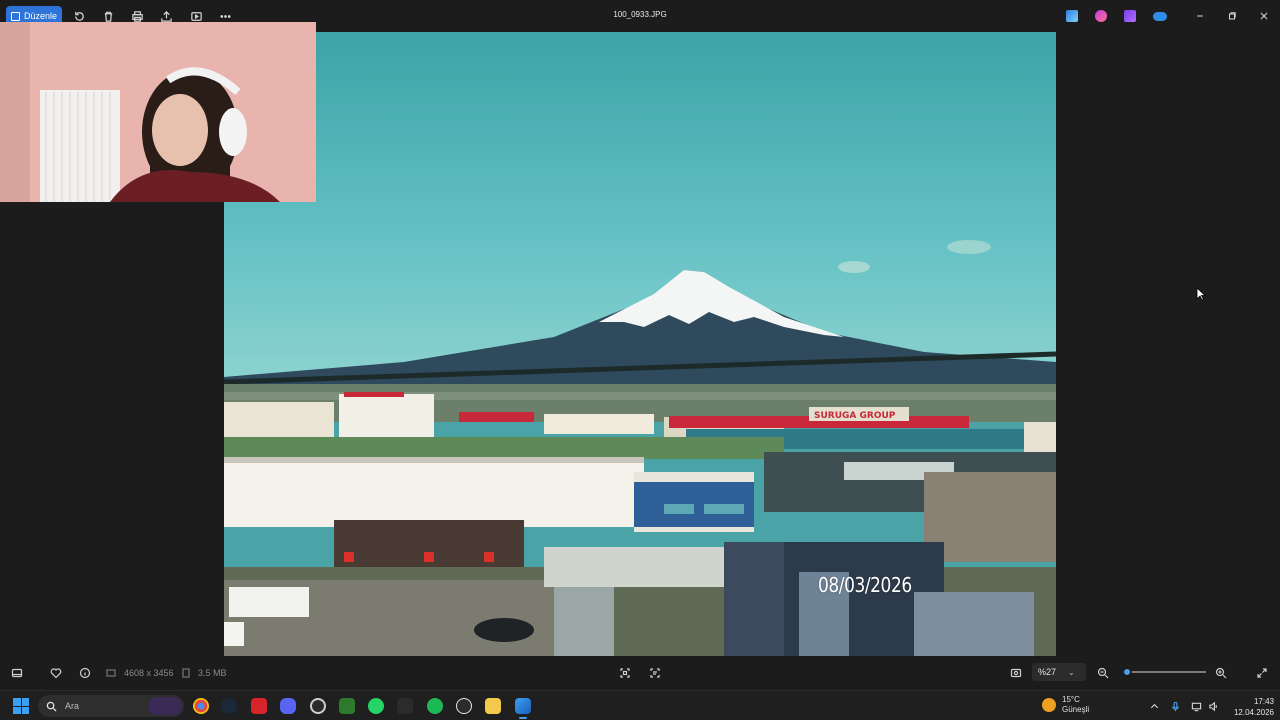  Describe the element at coordinates (1264, 16) in the screenshot. I see `close-button` at that location.